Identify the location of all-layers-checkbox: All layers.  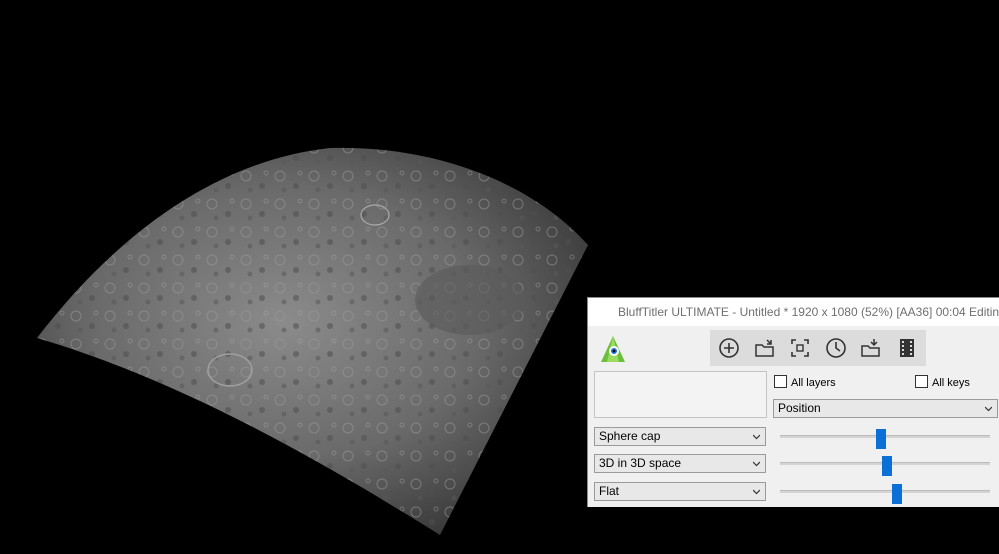
(805, 382).